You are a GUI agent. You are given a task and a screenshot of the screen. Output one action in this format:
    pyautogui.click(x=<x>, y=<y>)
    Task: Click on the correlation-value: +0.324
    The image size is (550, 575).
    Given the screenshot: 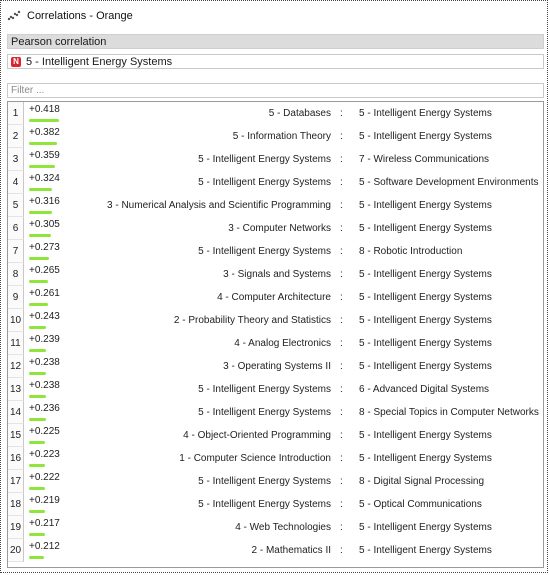 What is the action you would take?
    pyautogui.click(x=44, y=178)
    